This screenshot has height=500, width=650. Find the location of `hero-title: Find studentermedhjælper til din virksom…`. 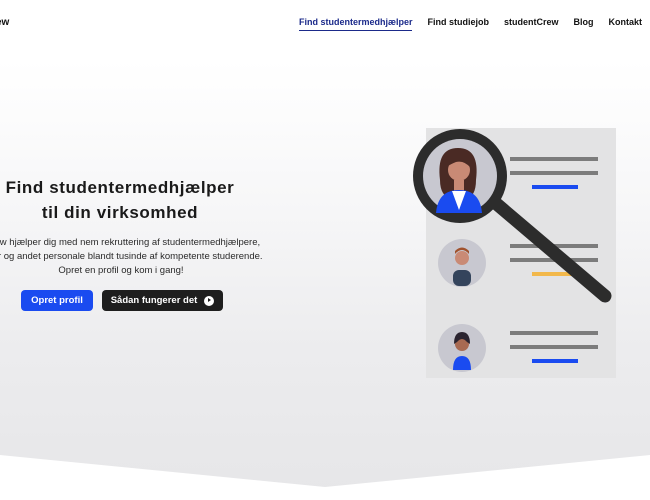

hero-title: Find studentermedhjælper til din virksom… is located at coordinates (135, 200).